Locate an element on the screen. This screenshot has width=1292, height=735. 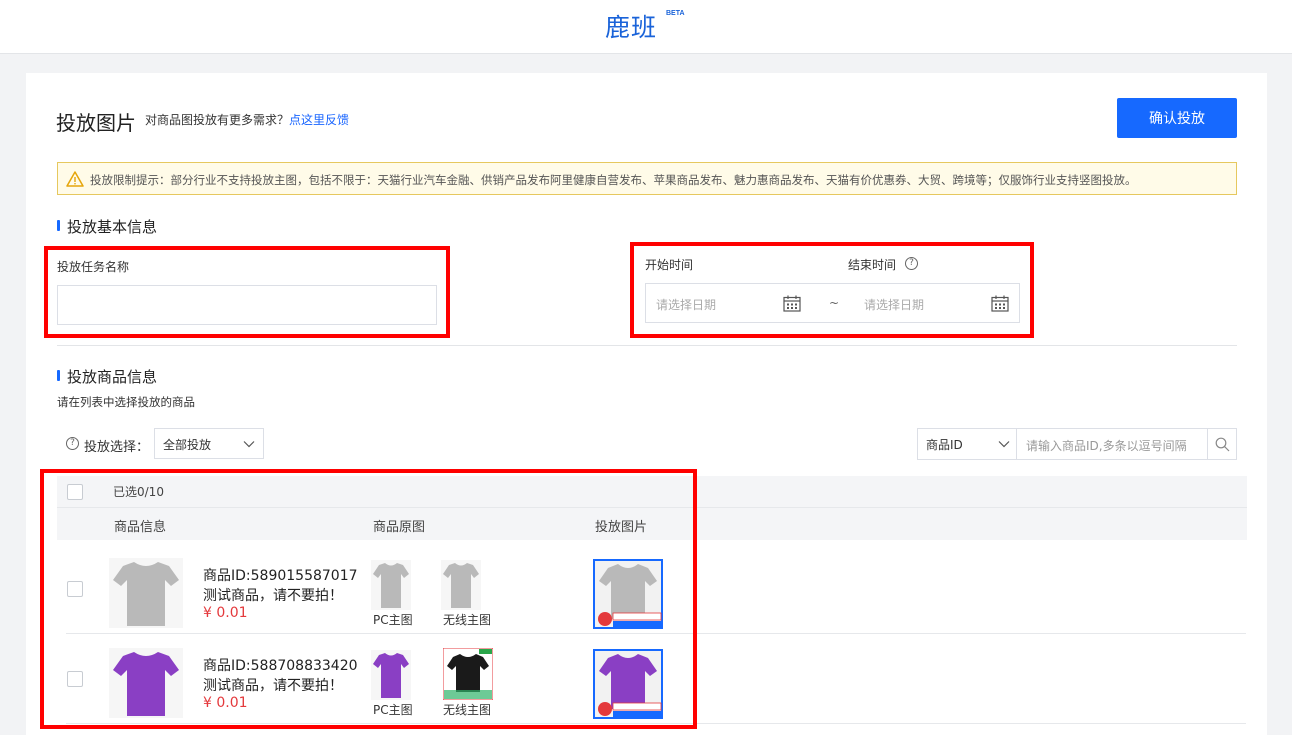
page-subtitle: 对商品图投放有更多需求？点这里反馈 is located at coordinates (247, 119).